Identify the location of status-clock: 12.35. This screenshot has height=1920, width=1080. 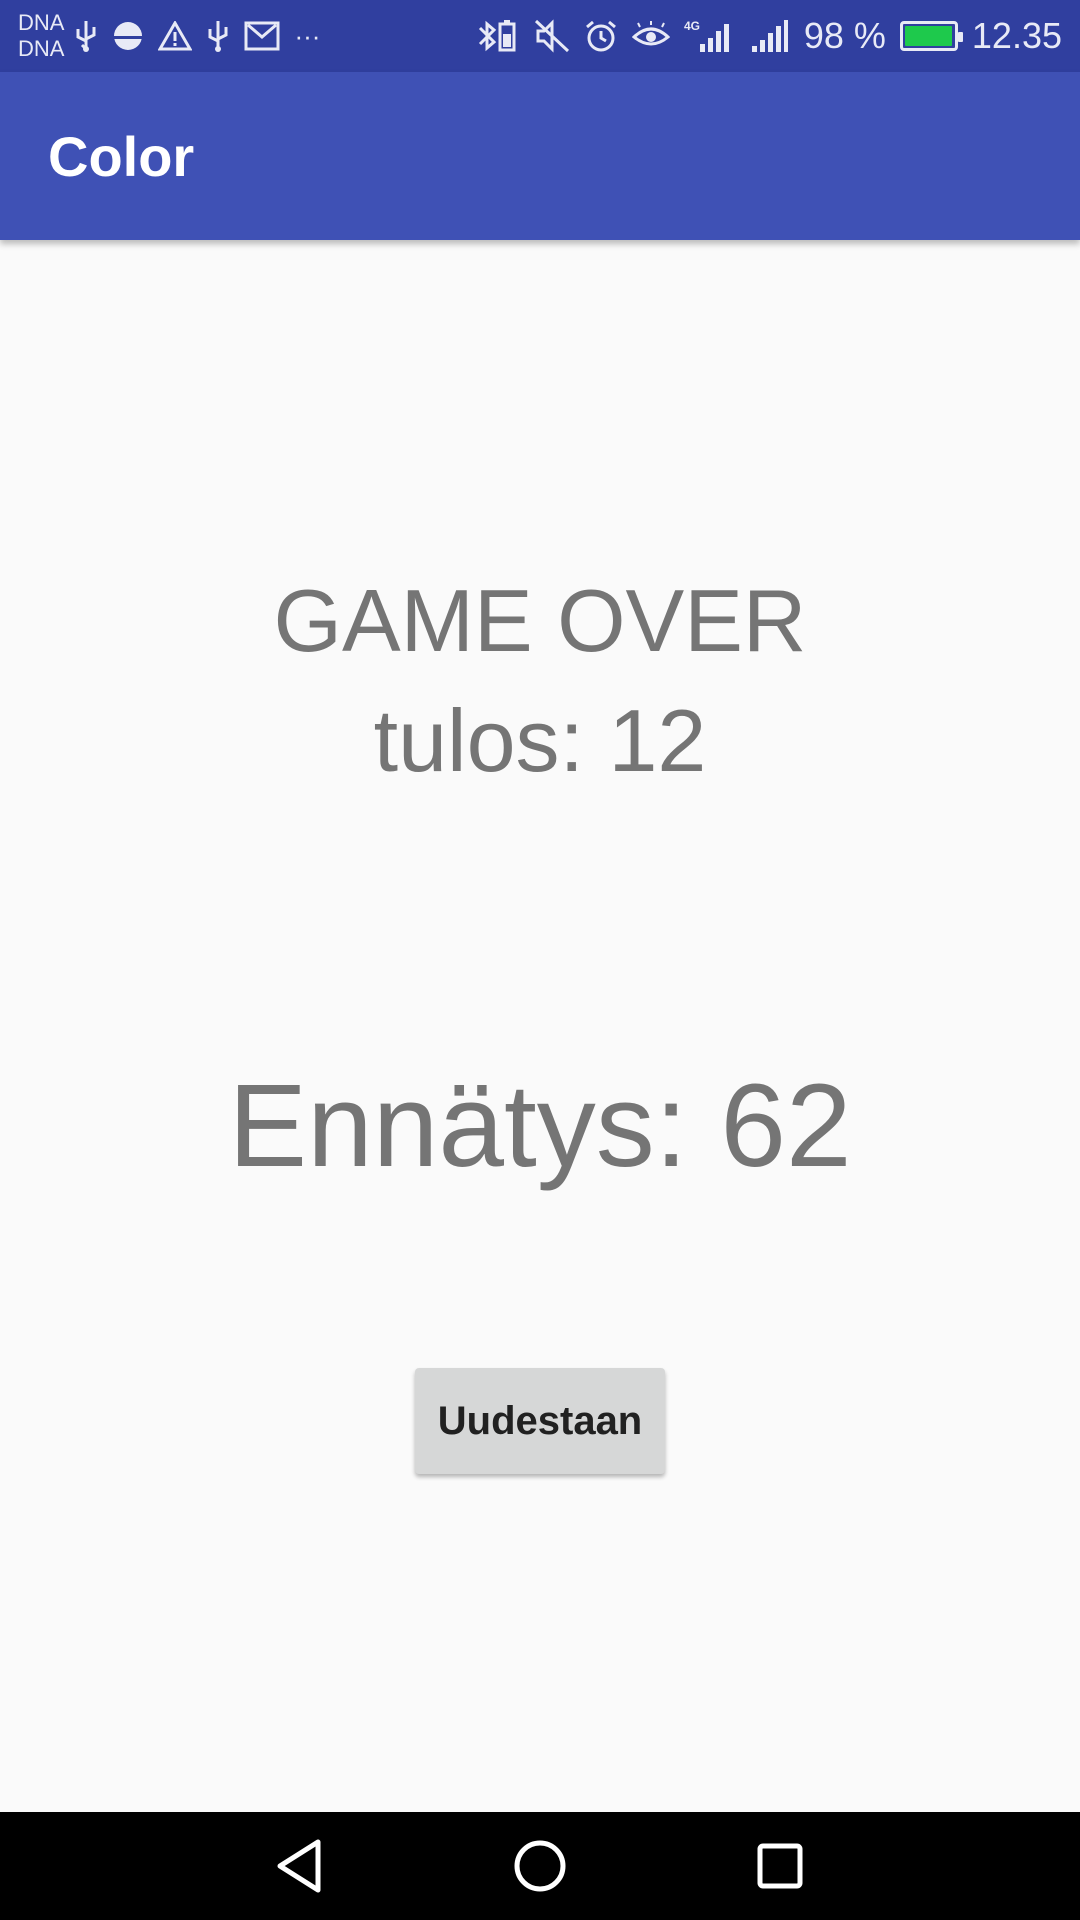
(1016, 35).